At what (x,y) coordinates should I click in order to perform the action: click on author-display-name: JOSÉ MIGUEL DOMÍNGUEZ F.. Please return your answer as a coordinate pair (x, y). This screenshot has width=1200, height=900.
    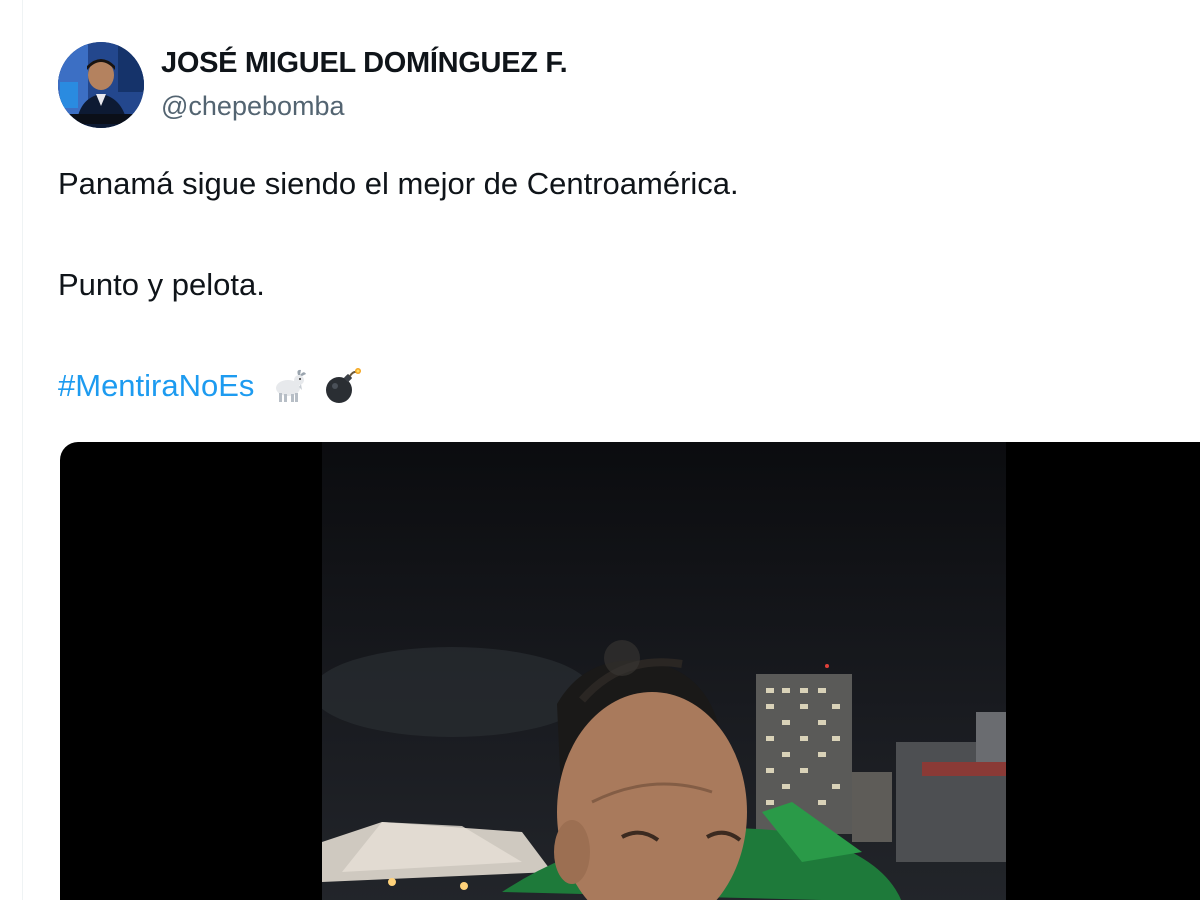
    Looking at the image, I should click on (364, 63).